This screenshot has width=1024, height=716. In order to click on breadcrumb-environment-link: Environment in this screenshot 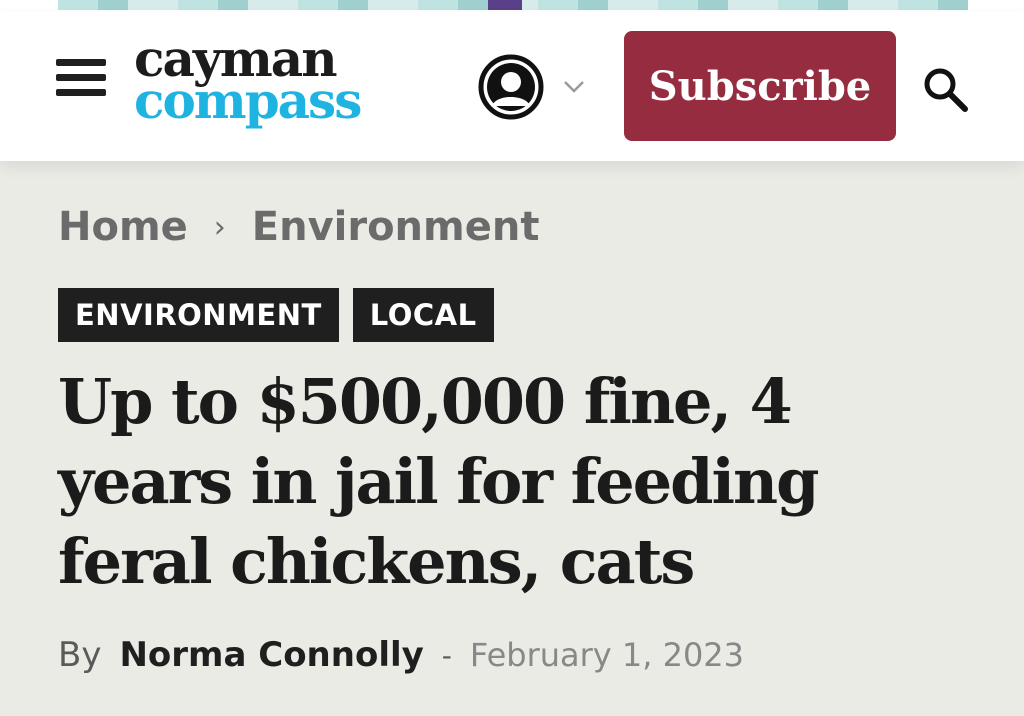, I will do `click(396, 227)`.